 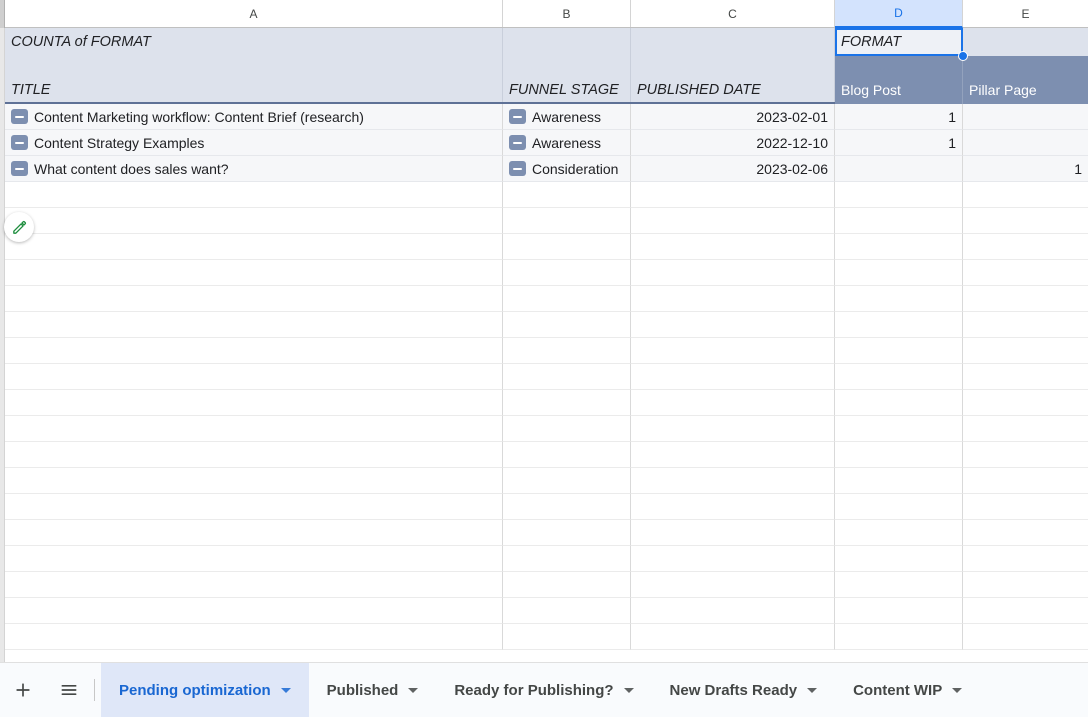 I want to click on cell-title: Content Strategy Examples, so click(x=254, y=143).